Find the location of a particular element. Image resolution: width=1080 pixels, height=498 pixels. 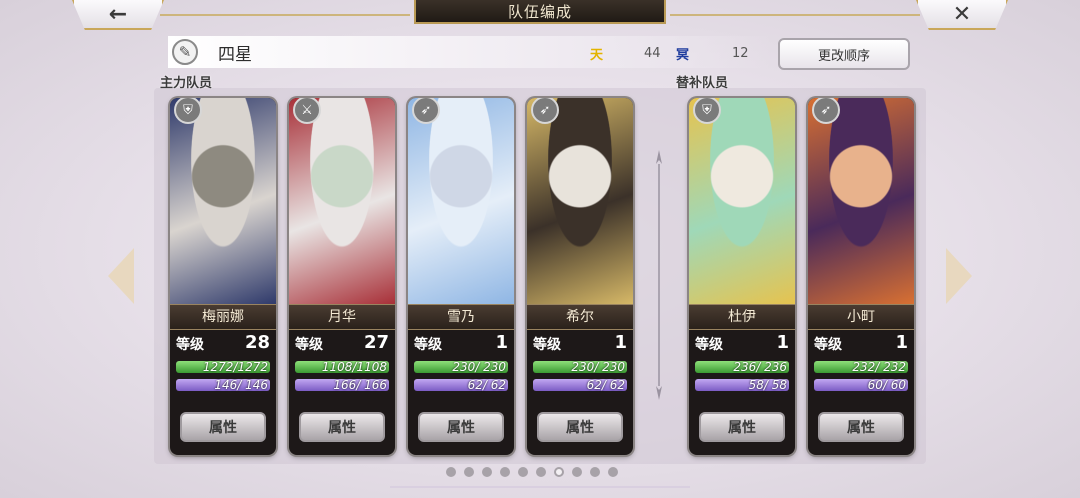

hp-bar: 1108/1108 is located at coordinates (342, 367).